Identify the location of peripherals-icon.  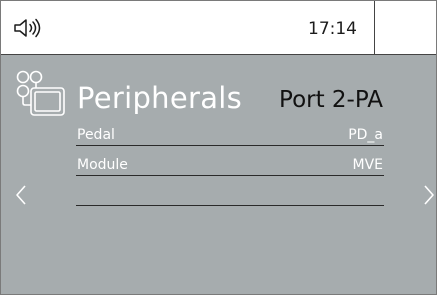
(40, 93).